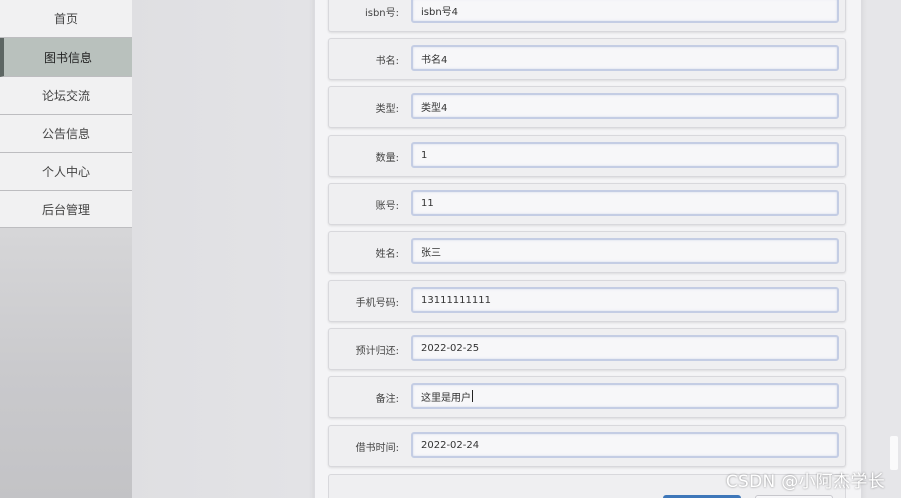  What do you see at coordinates (625, 106) in the screenshot?
I see `type-input: 类型4` at bounding box center [625, 106].